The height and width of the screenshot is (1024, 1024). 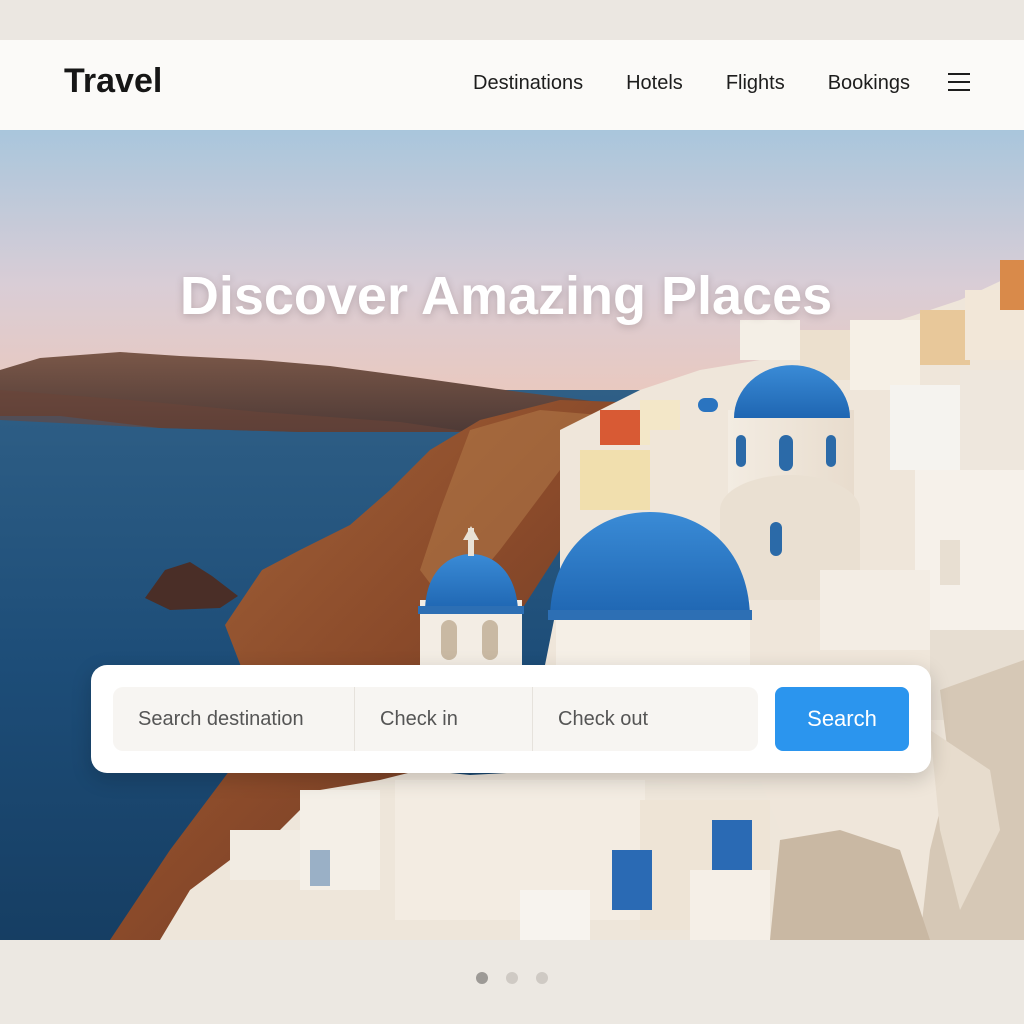 I want to click on carousel-dots, so click(x=512, y=978).